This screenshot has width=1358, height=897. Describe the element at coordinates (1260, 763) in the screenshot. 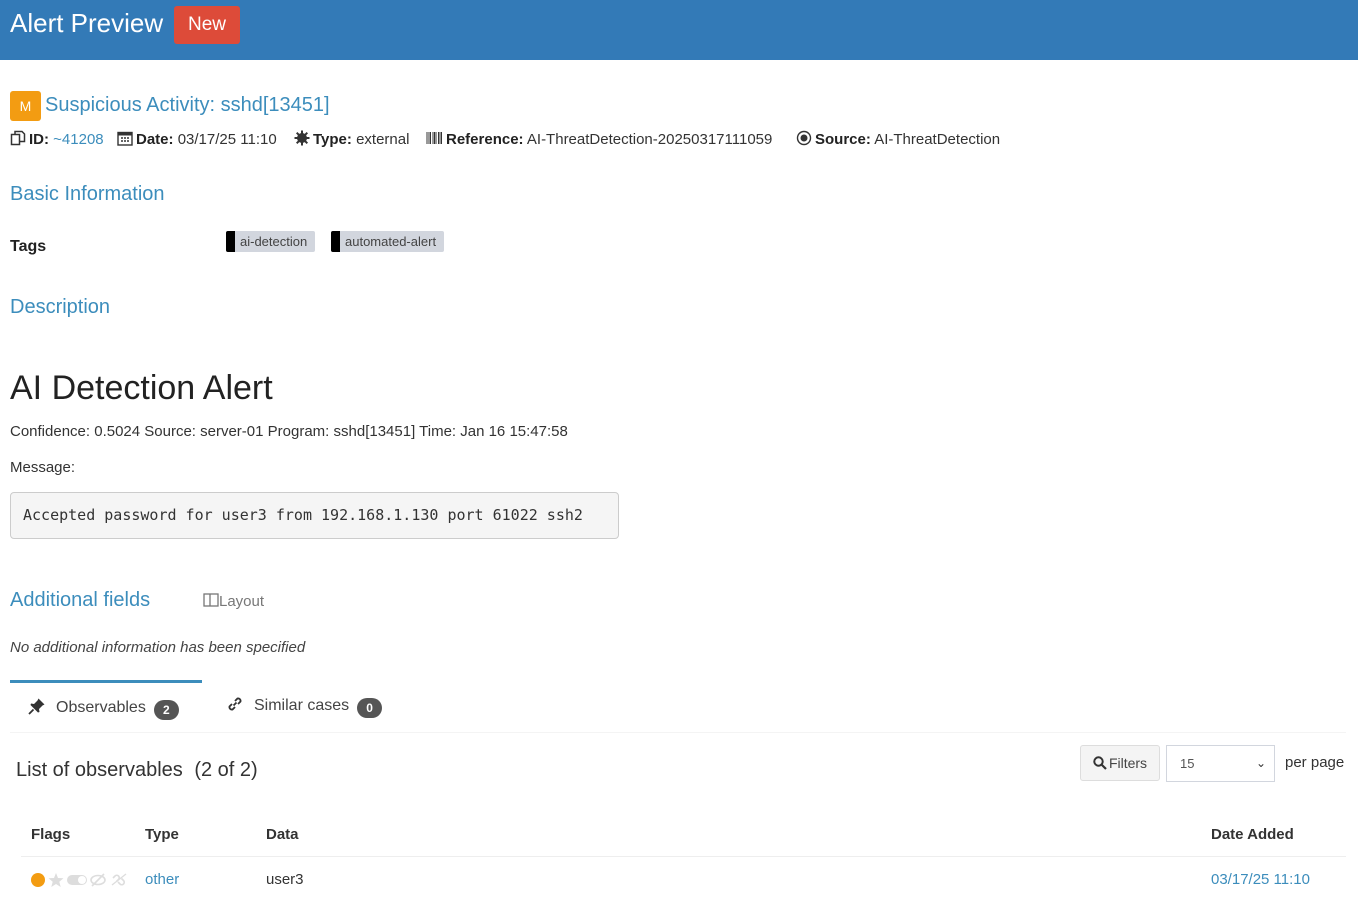

I see `chevron-down-icon: ⌄` at that location.